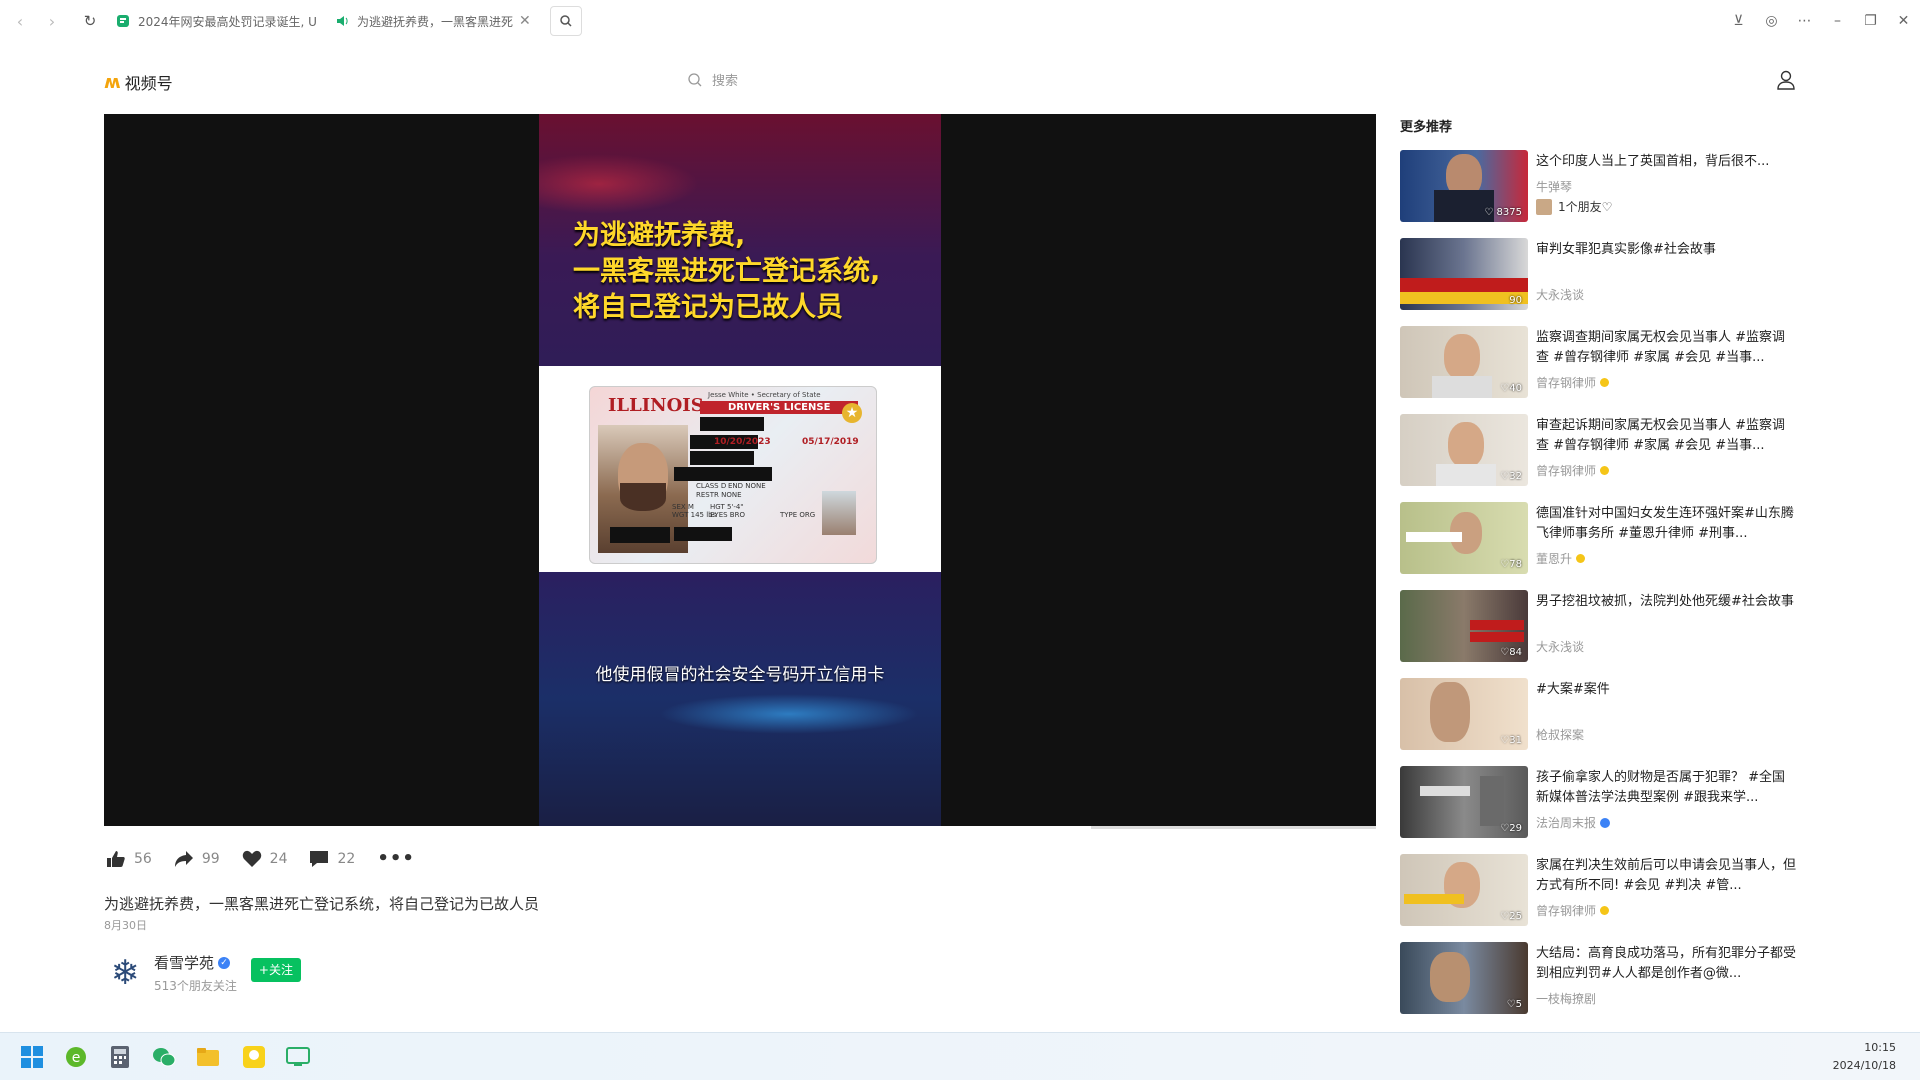 The height and width of the screenshot is (1080, 1920). Describe the element at coordinates (1600, 627) in the screenshot. I see `list-item: ♡84 男子挖祖坟被抓，法院判处他死缓#社会故事 大永浅谈` at that location.